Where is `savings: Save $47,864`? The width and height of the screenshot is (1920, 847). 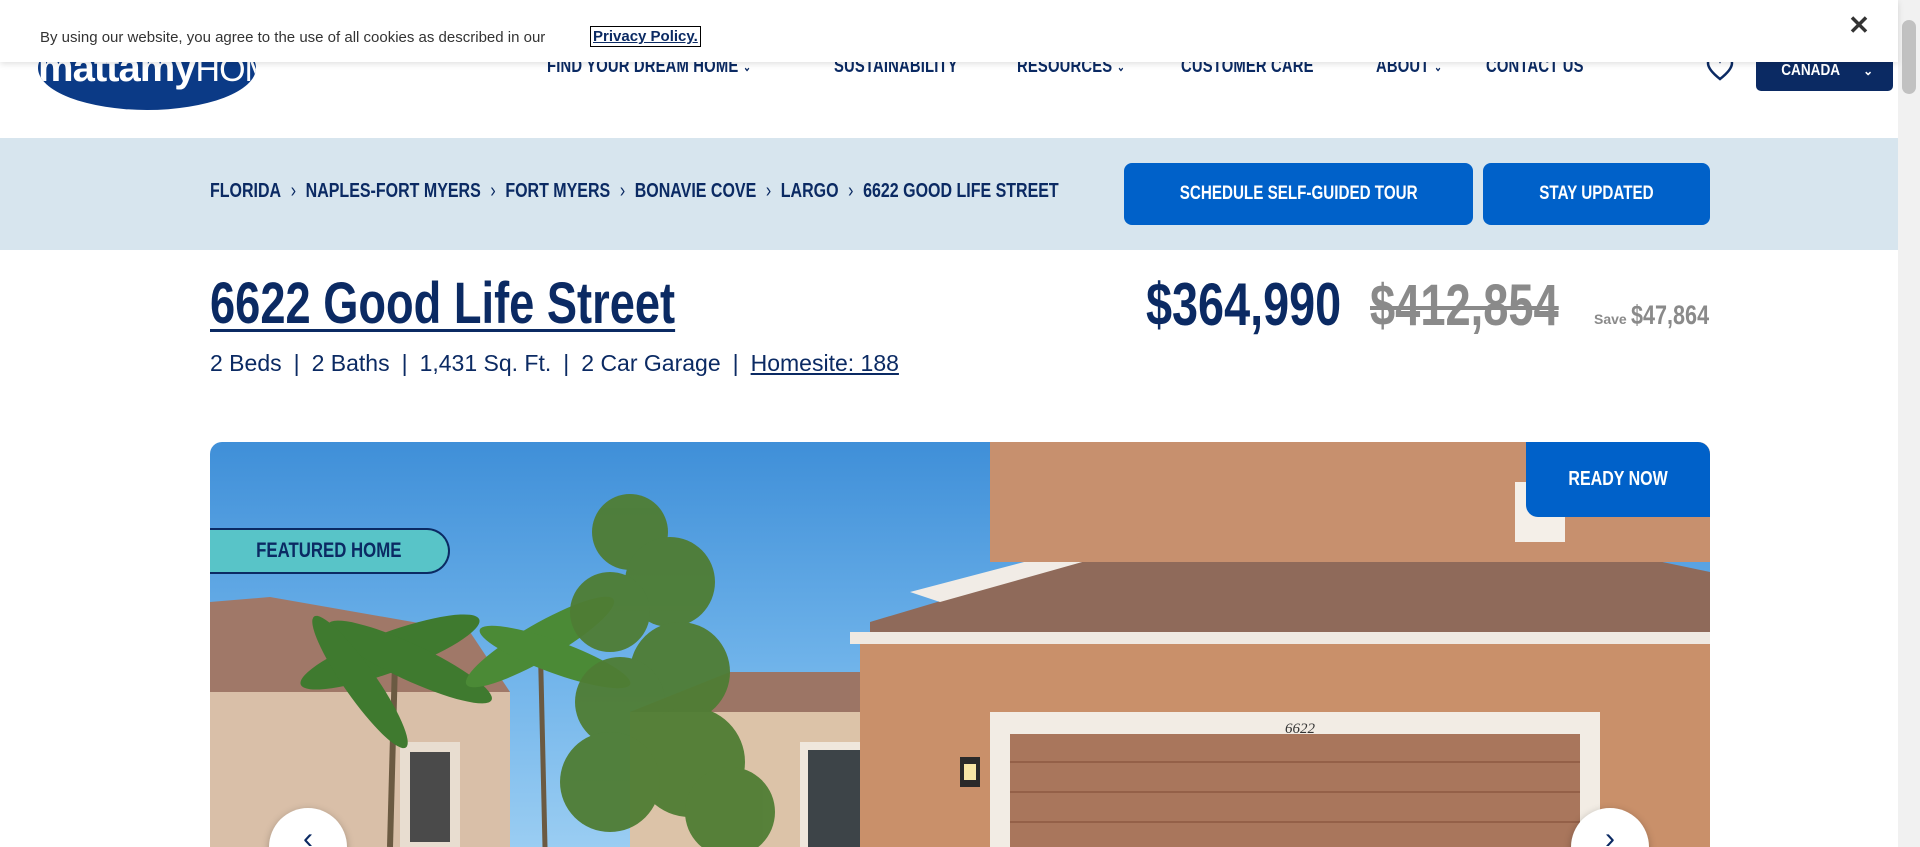
savings: Save $47,864 is located at coordinates (1661, 315).